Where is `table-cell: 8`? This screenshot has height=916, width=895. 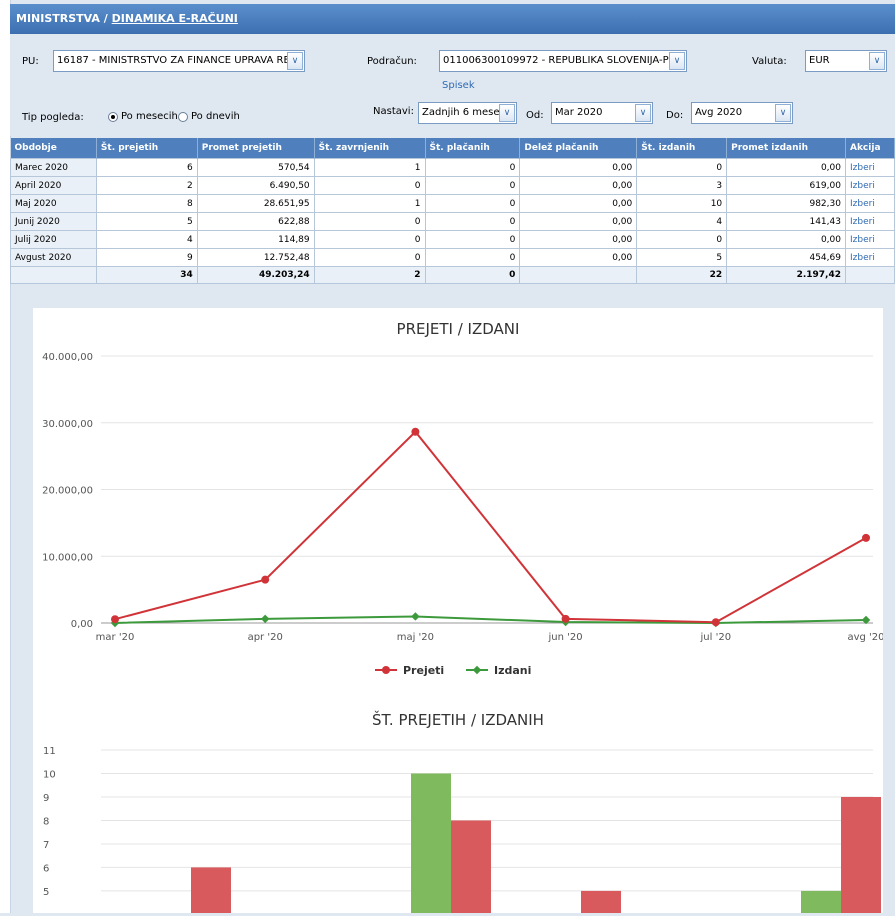
table-cell: 8 is located at coordinates (146, 203).